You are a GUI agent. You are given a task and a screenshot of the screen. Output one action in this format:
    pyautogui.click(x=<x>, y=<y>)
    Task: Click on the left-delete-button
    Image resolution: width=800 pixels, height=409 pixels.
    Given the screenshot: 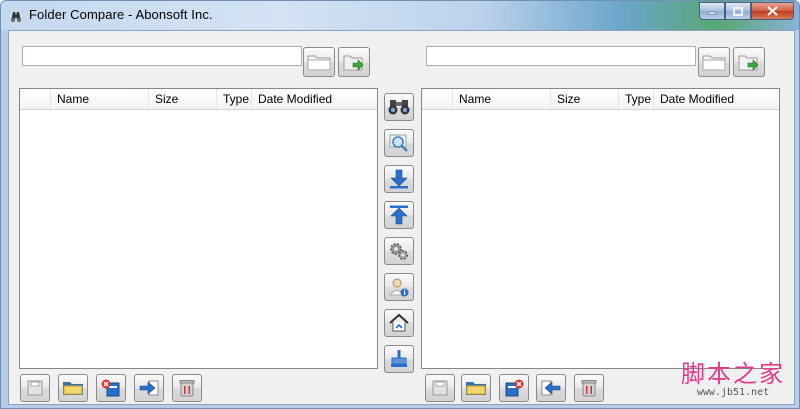 What is the action you would take?
    pyautogui.click(x=111, y=388)
    